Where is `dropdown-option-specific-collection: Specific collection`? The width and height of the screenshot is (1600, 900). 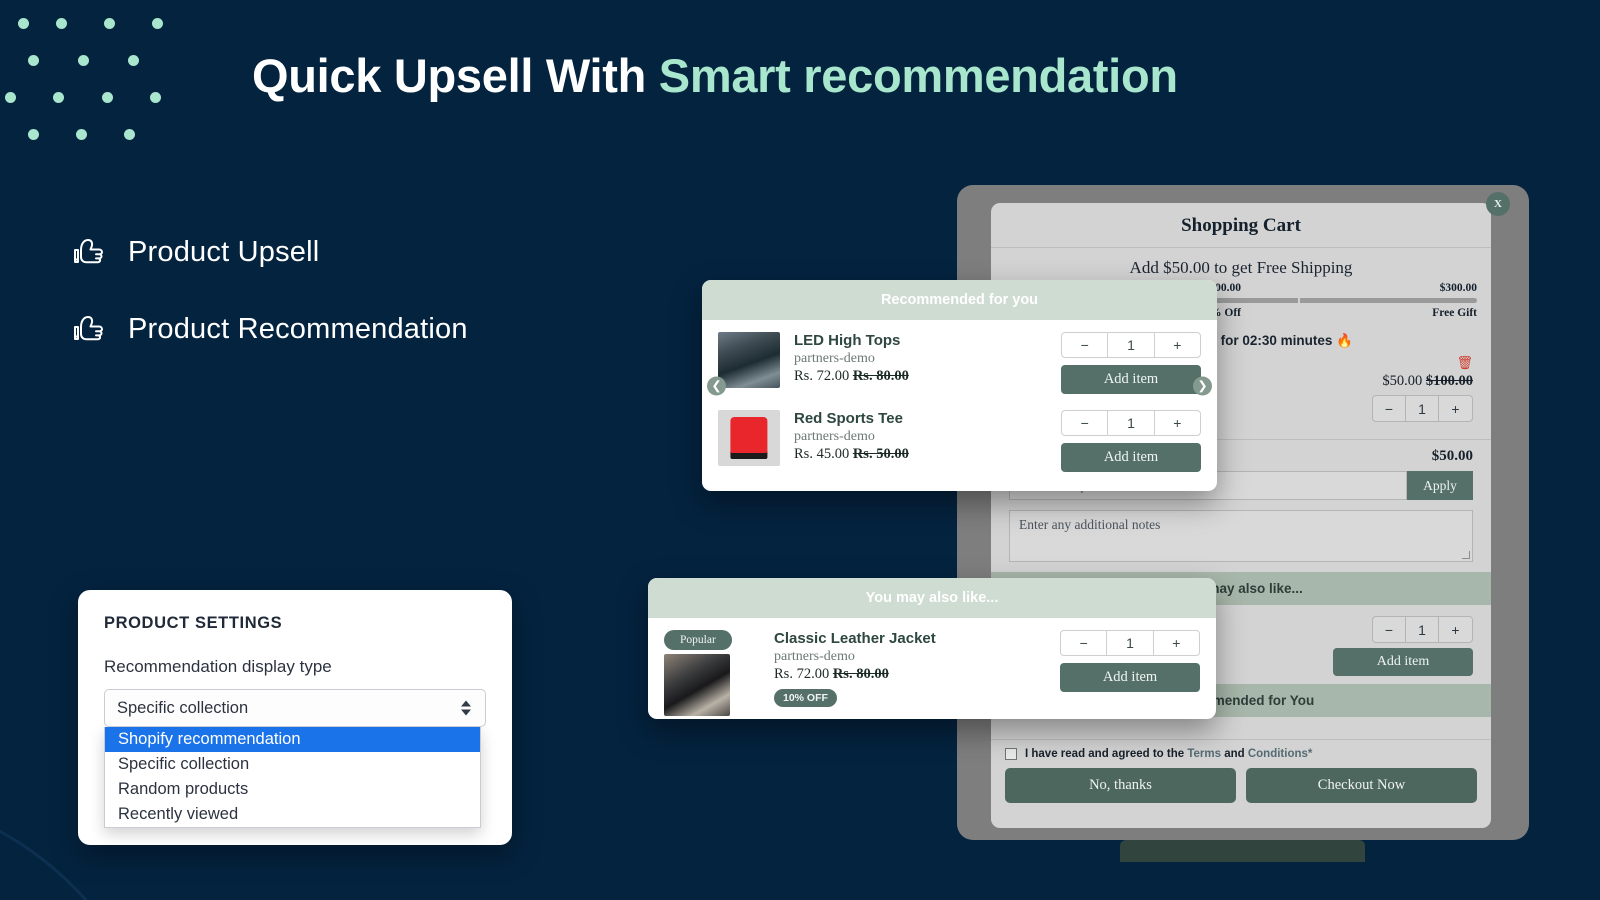
dropdown-option-specific-collection: Specific collection is located at coordinates (292, 764).